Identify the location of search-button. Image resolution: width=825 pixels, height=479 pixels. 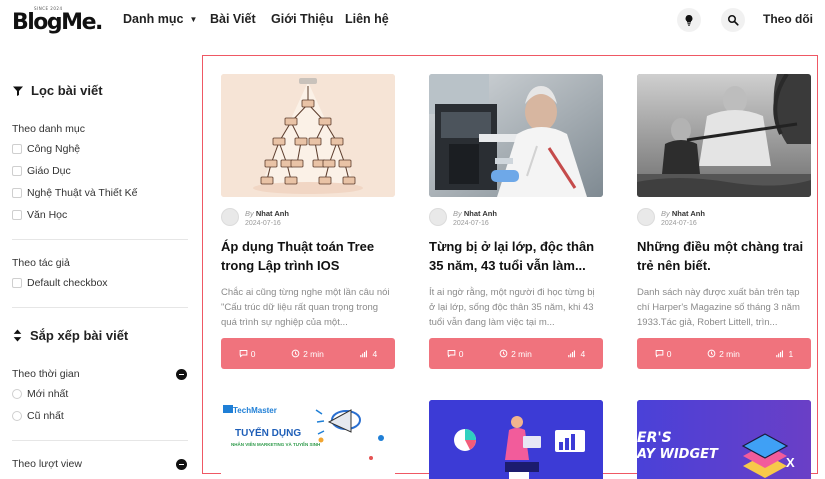
(733, 20).